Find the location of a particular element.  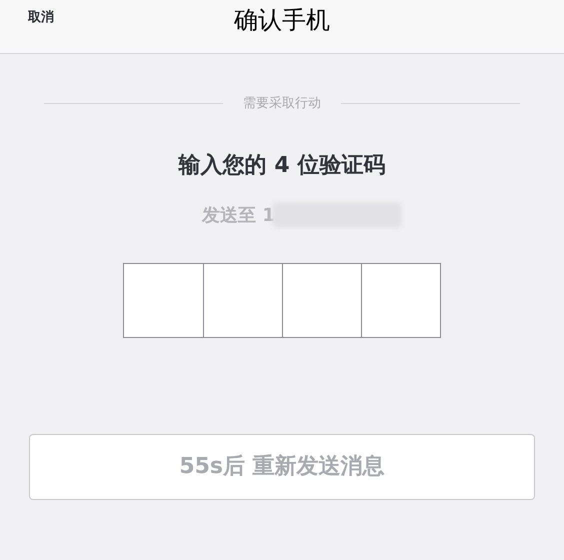

page-title: 确认手机 is located at coordinates (282, 20).